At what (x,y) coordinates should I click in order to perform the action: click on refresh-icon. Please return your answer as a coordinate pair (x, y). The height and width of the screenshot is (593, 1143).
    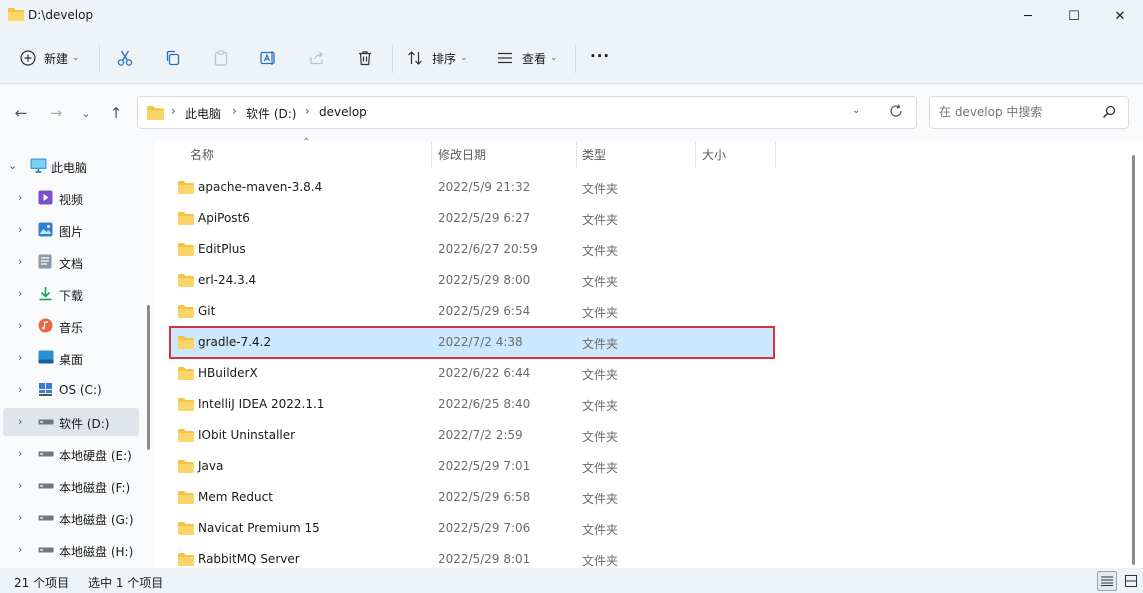
    Looking at the image, I should click on (896, 111).